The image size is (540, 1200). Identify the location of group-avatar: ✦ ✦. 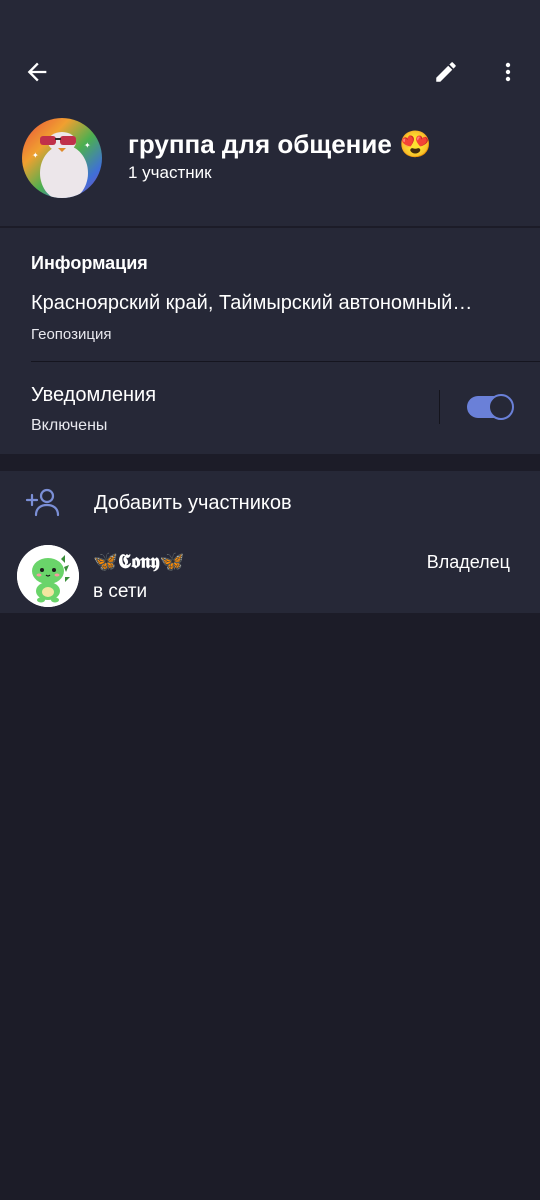
(62, 158).